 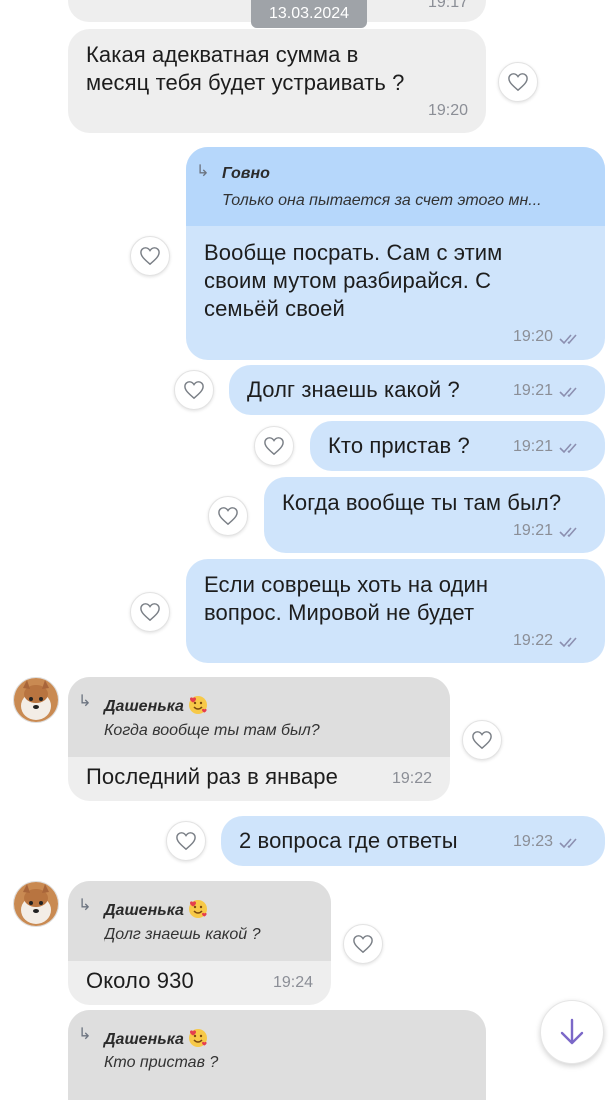 I want to click on message-text-line: Если соврещь хоть на один, so click(x=346, y=584).